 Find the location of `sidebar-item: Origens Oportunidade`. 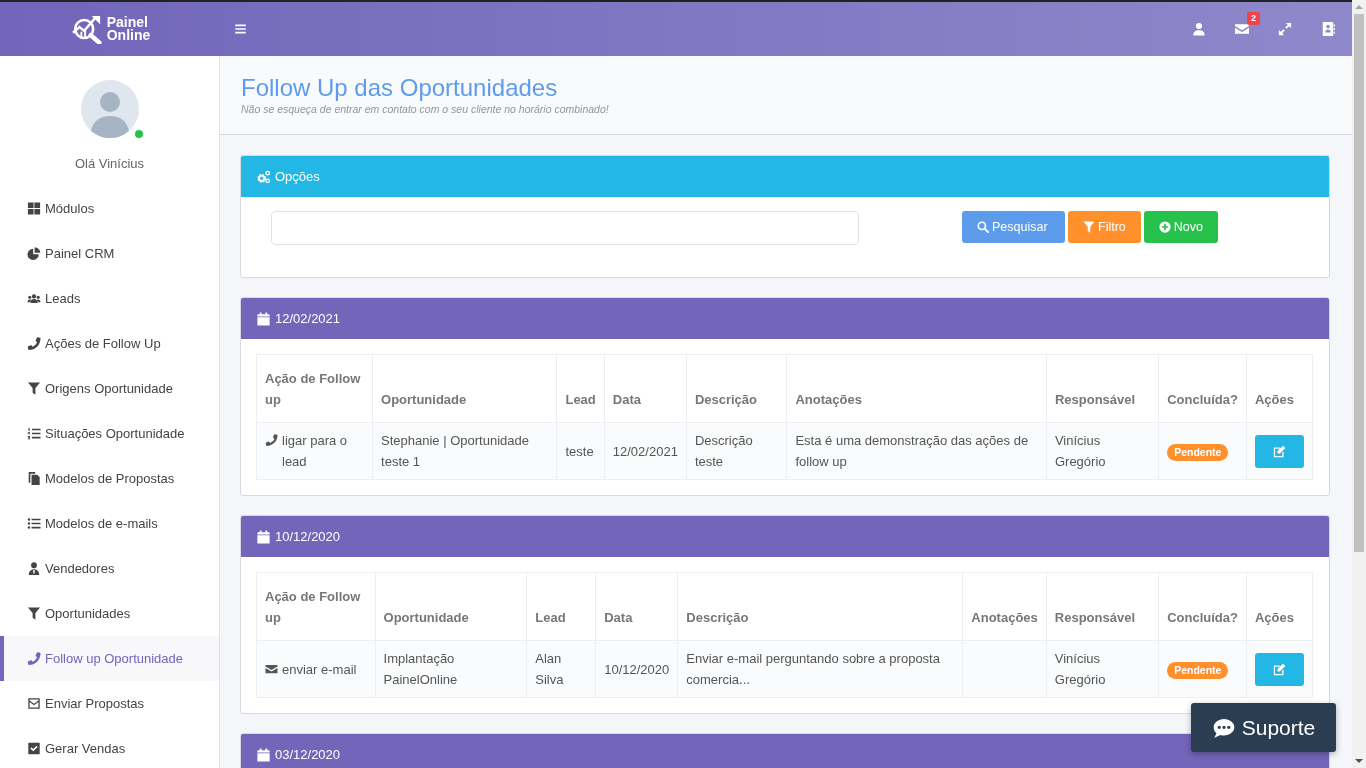

sidebar-item: Origens Oportunidade is located at coordinates (109, 388).